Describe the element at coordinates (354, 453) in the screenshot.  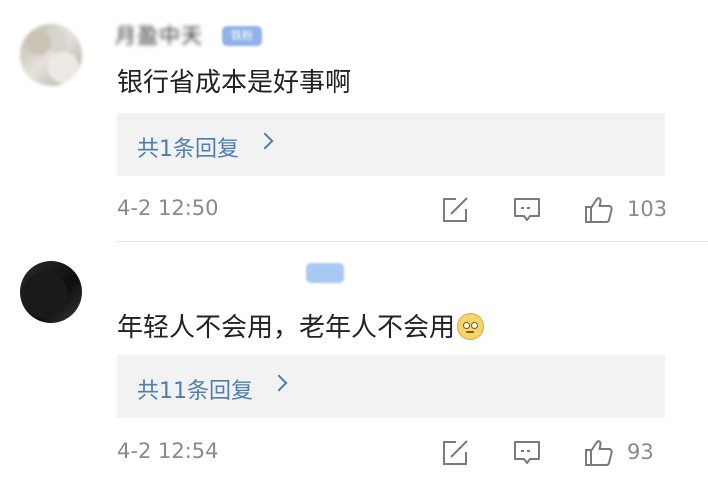
I see `comment-footer: 4-2 12:54 93` at that location.